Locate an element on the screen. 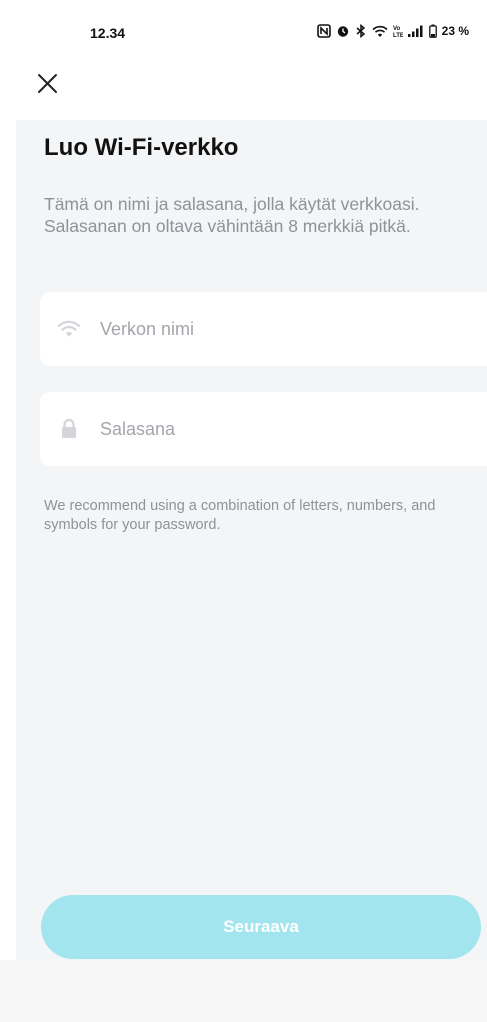 The width and height of the screenshot is (487, 1022). svg-text: Vo is located at coordinates (397, 29).